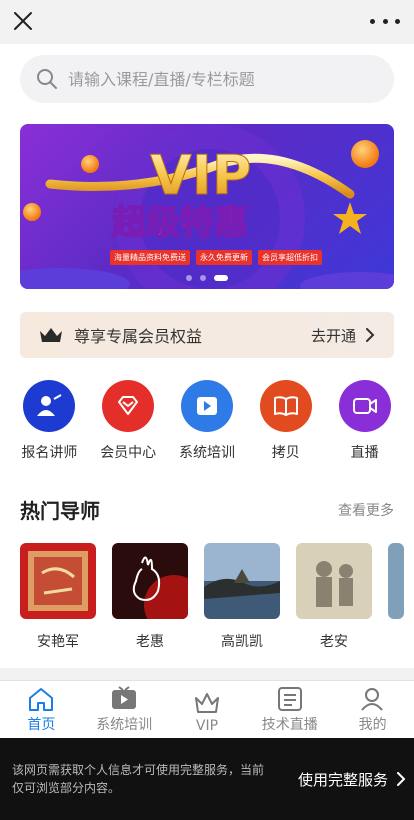 The width and height of the screenshot is (414, 820). Describe the element at coordinates (364, 406) in the screenshot. I see `video-camera-icon` at that location.